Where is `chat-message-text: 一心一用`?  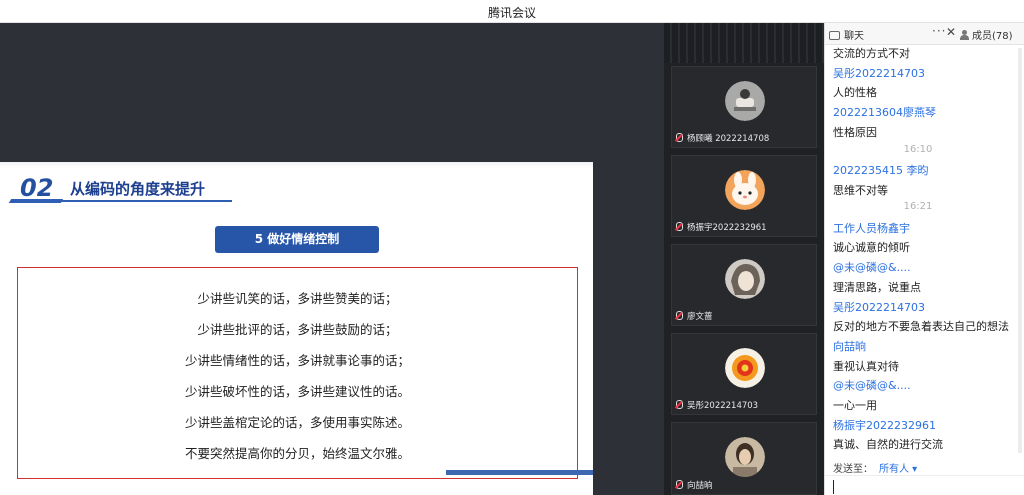
chat-message-text: 一心一用 is located at coordinates (855, 405).